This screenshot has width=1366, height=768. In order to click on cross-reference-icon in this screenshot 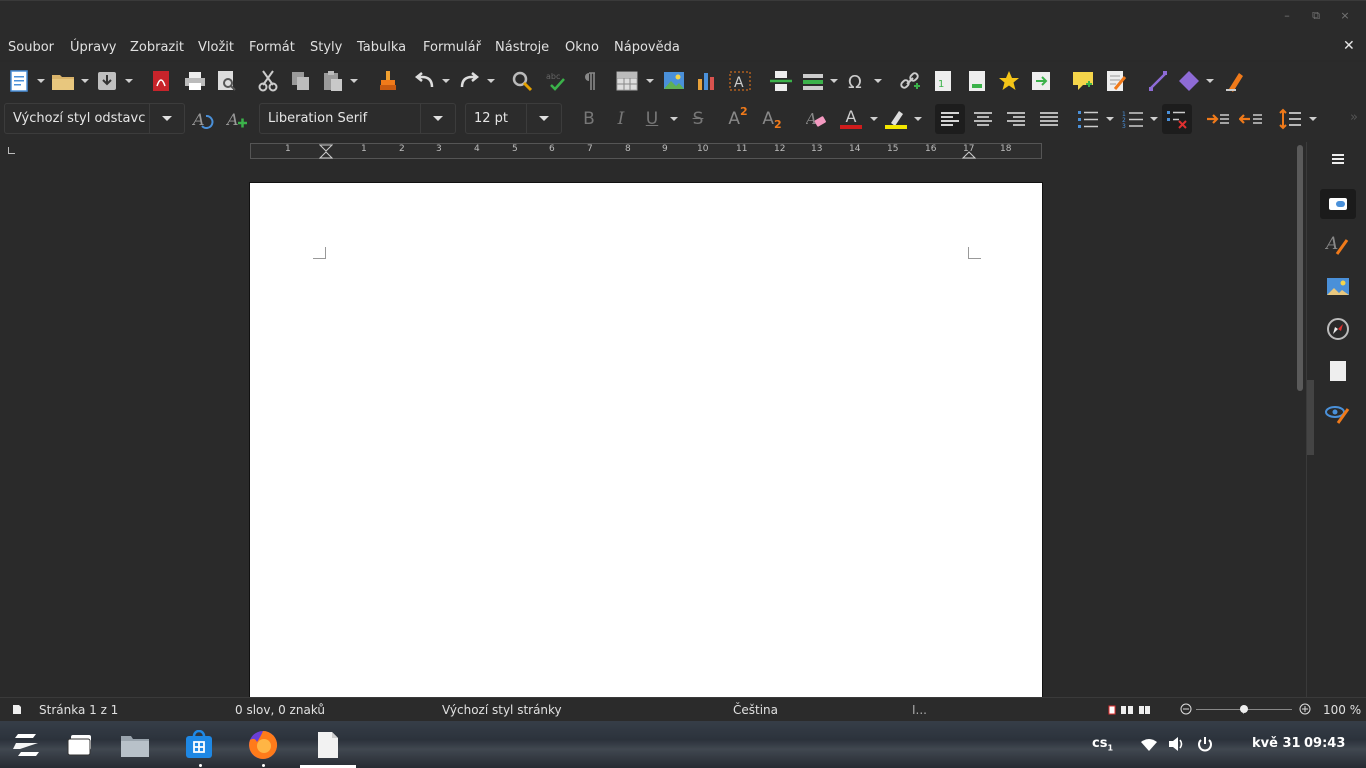, I will do `click(1042, 81)`.